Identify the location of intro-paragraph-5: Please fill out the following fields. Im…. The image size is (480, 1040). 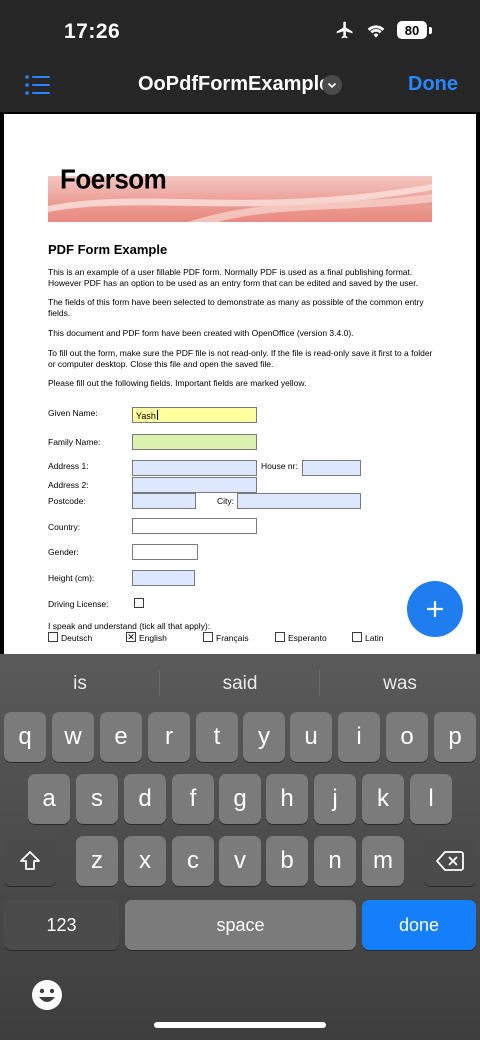
(177, 383).